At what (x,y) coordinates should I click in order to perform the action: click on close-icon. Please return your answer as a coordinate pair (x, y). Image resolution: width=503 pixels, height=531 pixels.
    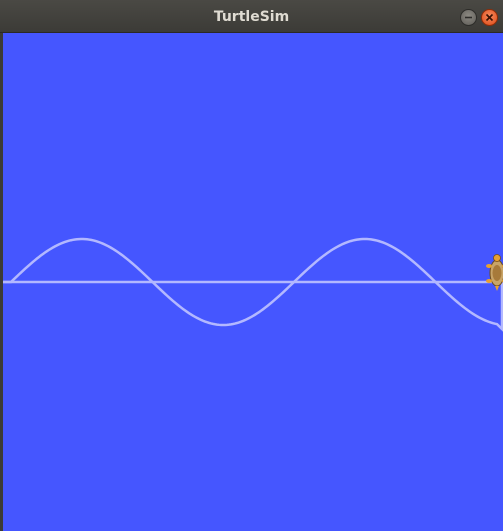
    Looking at the image, I should click on (489, 17).